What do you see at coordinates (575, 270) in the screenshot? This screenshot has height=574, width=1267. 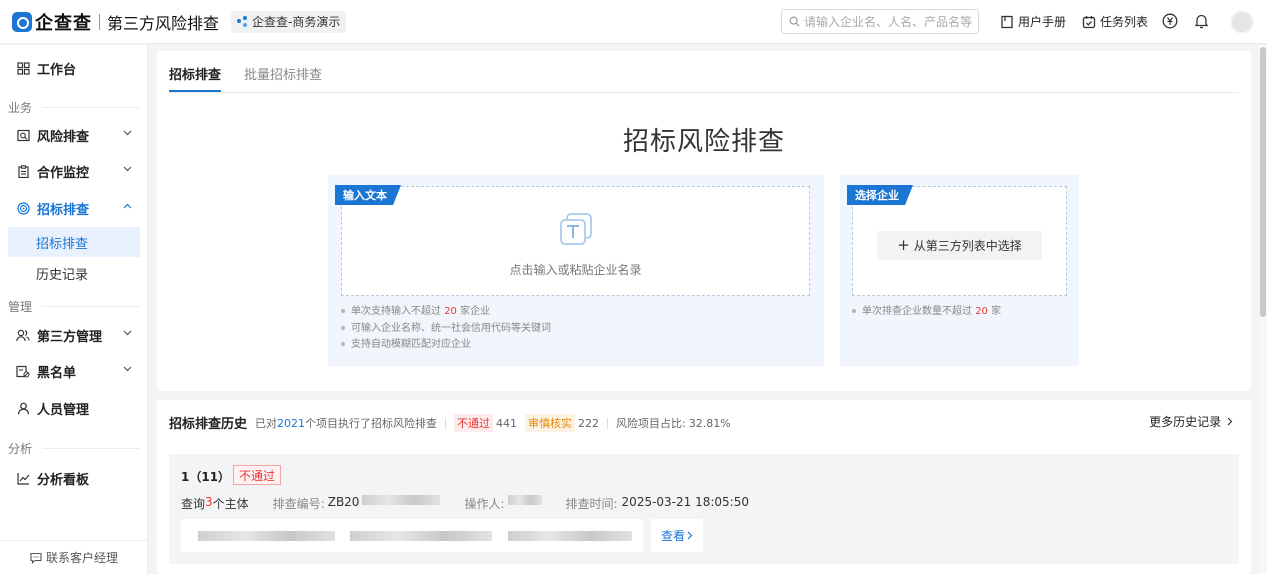 I see `dropzone-hint: 点击输入或粘贴企业名录` at bounding box center [575, 270].